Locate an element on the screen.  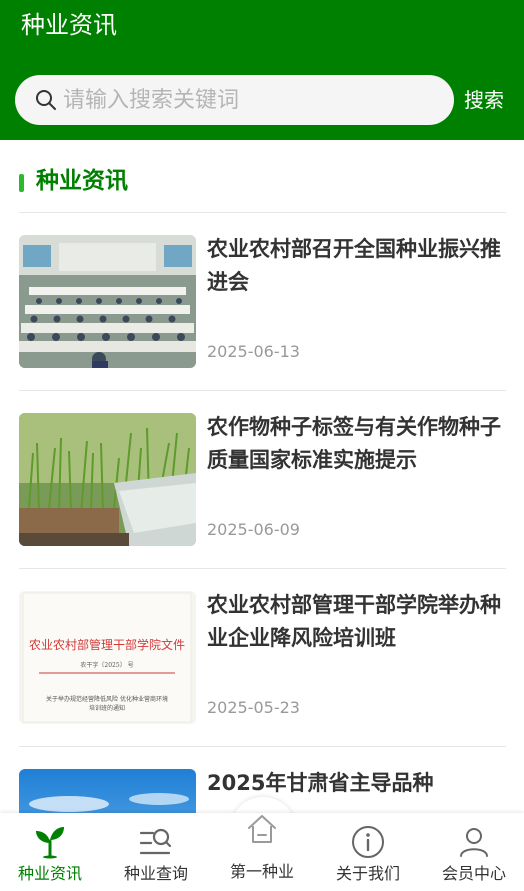
tab-label: 种业查询 is located at coordinates (155, 873).